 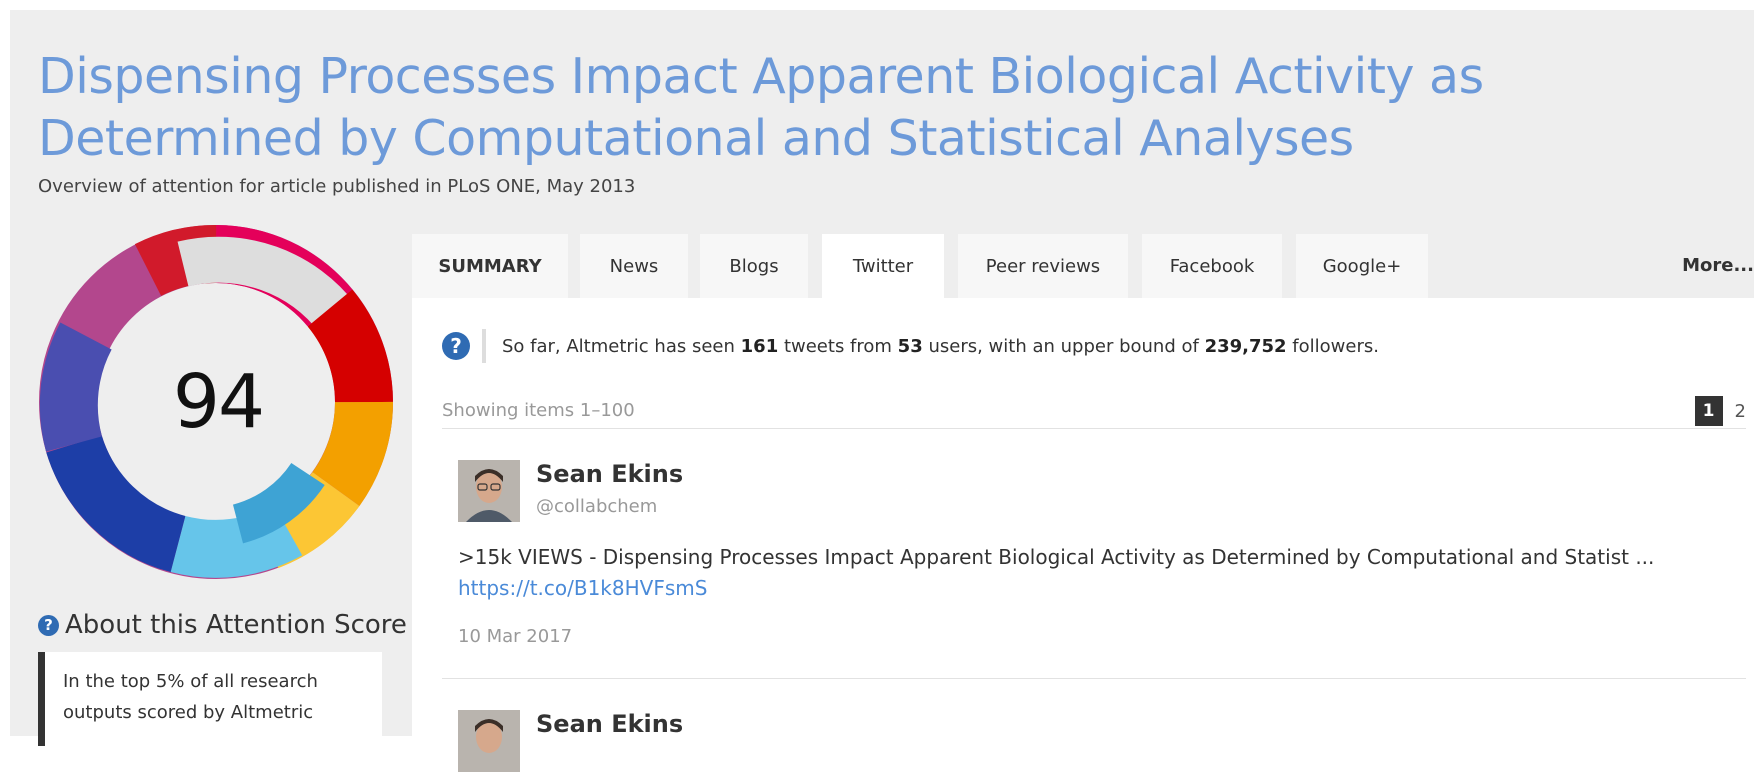 I want to click on tab-news: News, so click(x=634, y=266).